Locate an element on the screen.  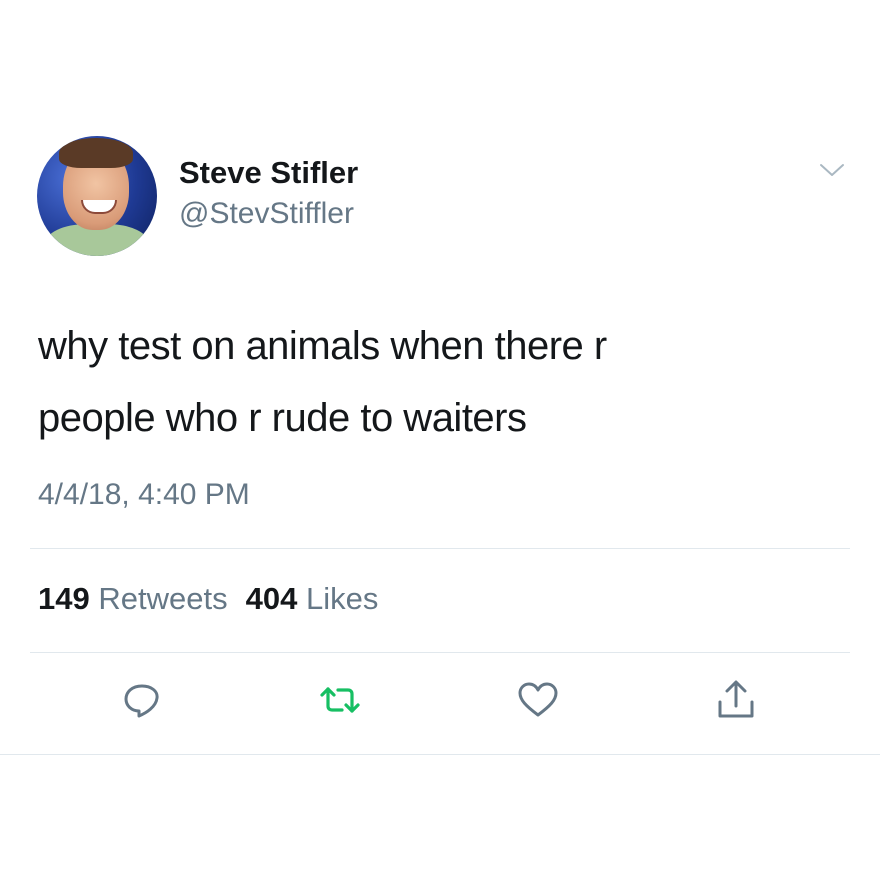
tweet-stats: 149 Retweets 404 Likes is located at coordinates (208, 599).